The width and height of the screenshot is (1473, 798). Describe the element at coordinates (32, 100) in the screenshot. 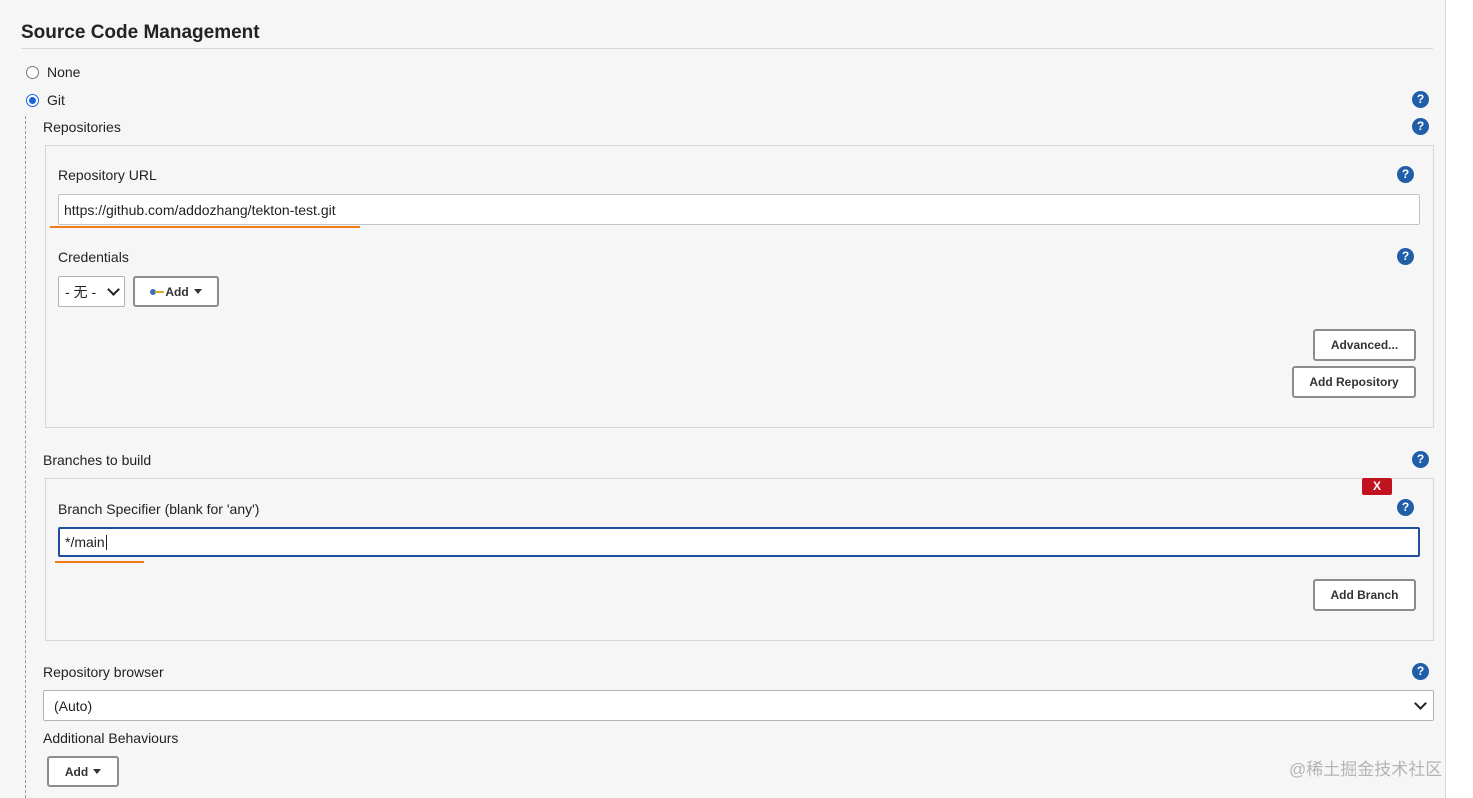

I see `radio-git` at that location.